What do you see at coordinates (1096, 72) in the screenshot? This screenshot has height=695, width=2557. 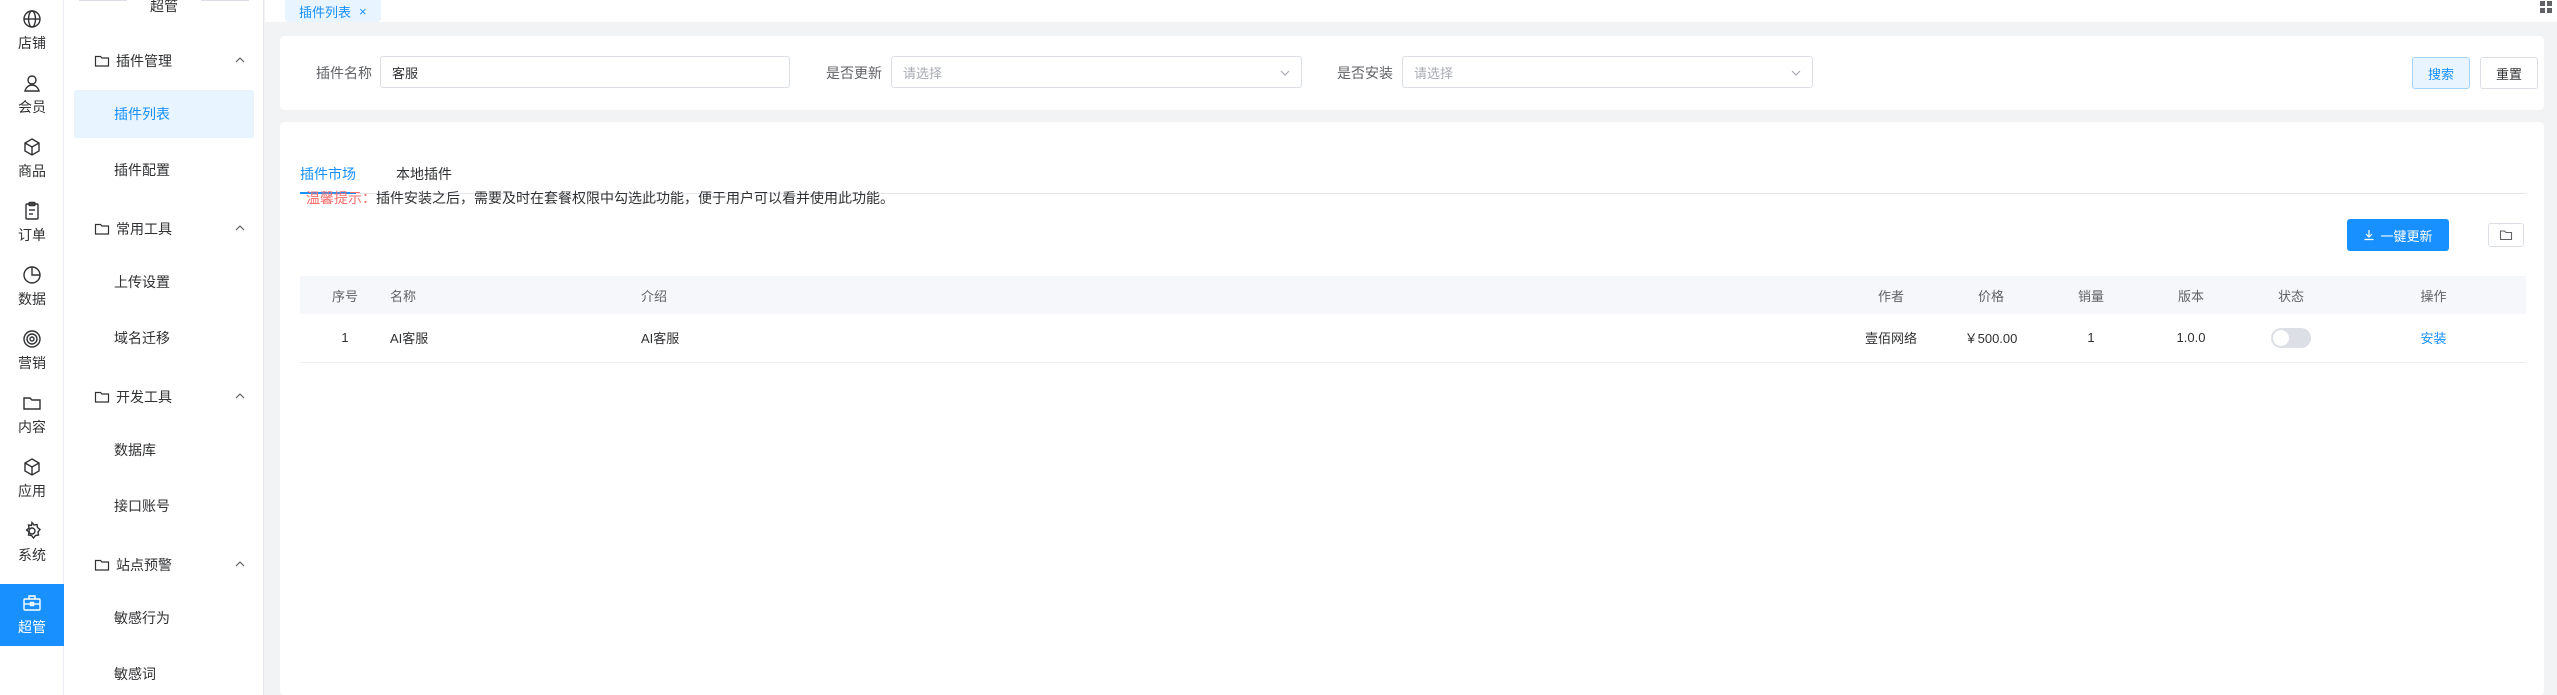 I see `is-update-select: 请选择` at bounding box center [1096, 72].